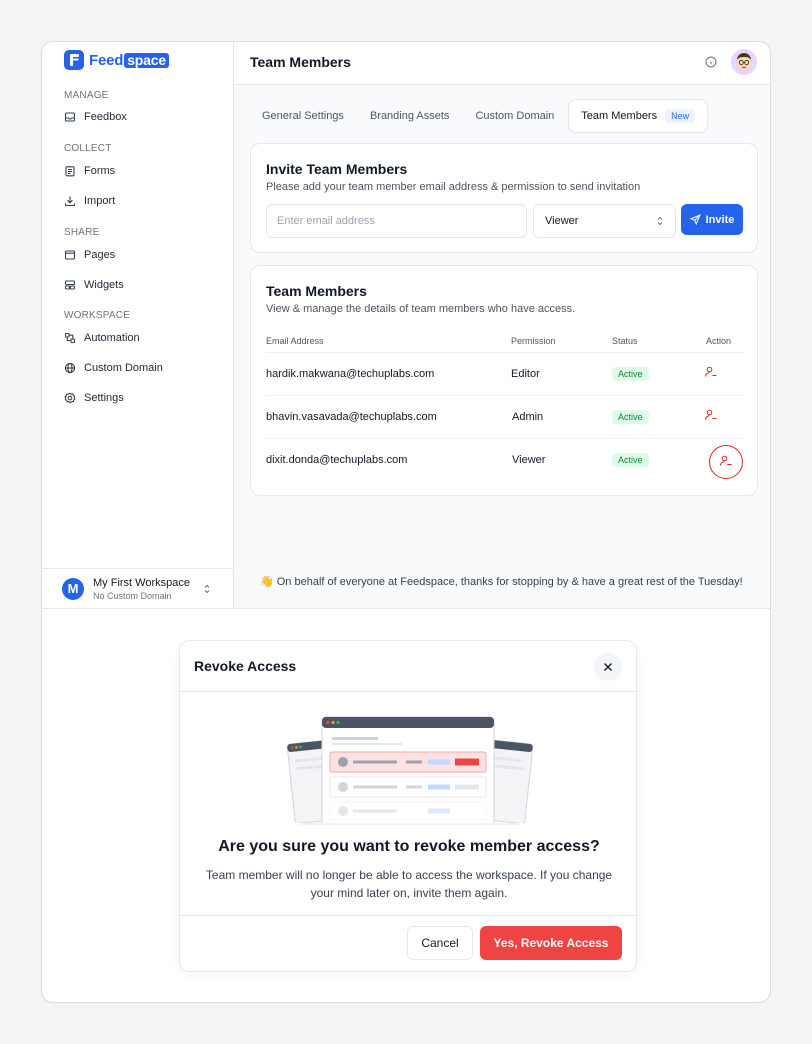 The width and height of the screenshot is (812, 1044). Describe the element at coordinates (396, 221) in the screenshot. I see `email-input` at that location.